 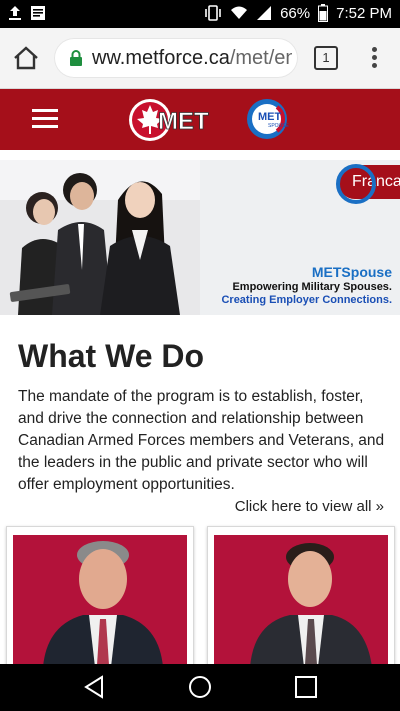 I want to click on hero-tagline: Empowering Military Spouses., so click(x=312, y=287).